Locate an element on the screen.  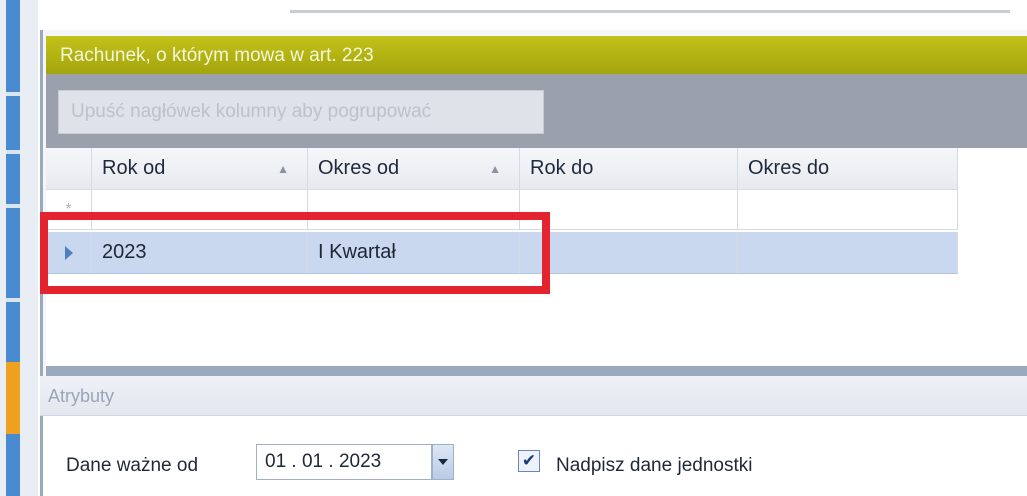
grid-header-row: Rok od ▲ Okres od ▲ Rok do Okres do is located at coordinates (502, 169).